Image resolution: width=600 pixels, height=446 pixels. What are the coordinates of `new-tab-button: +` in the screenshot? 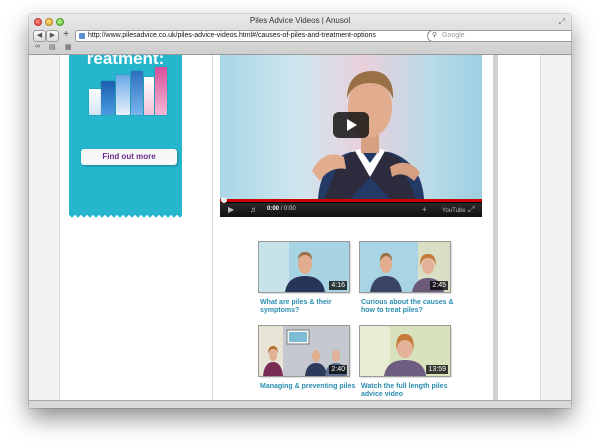 It's located at (66, 35).